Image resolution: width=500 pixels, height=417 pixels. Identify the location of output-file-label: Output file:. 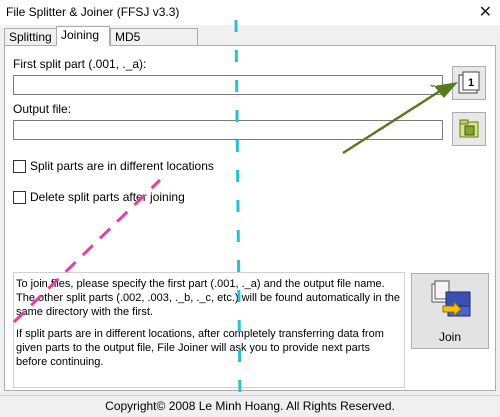
(42, 109).